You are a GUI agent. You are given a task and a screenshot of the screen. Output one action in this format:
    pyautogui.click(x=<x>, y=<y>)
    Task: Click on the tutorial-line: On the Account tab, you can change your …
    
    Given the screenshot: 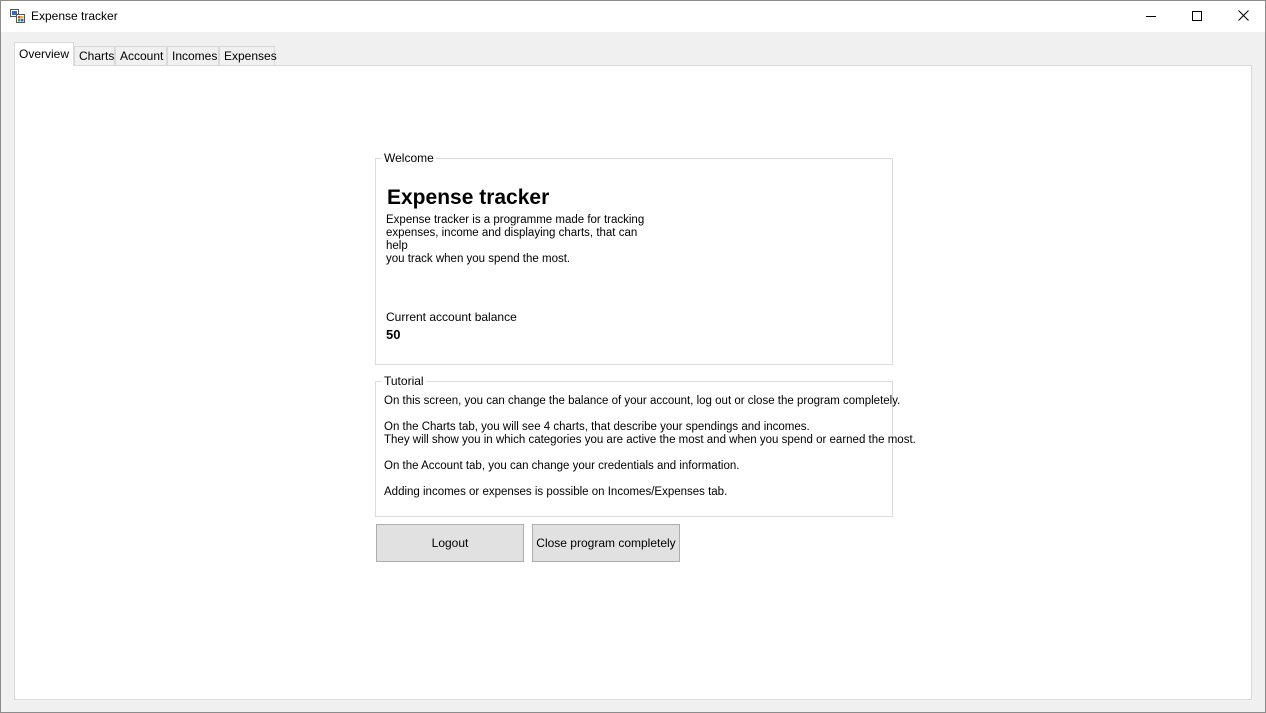 What is the action you would take?
    pyautogui.click(x=562, y=466)
    